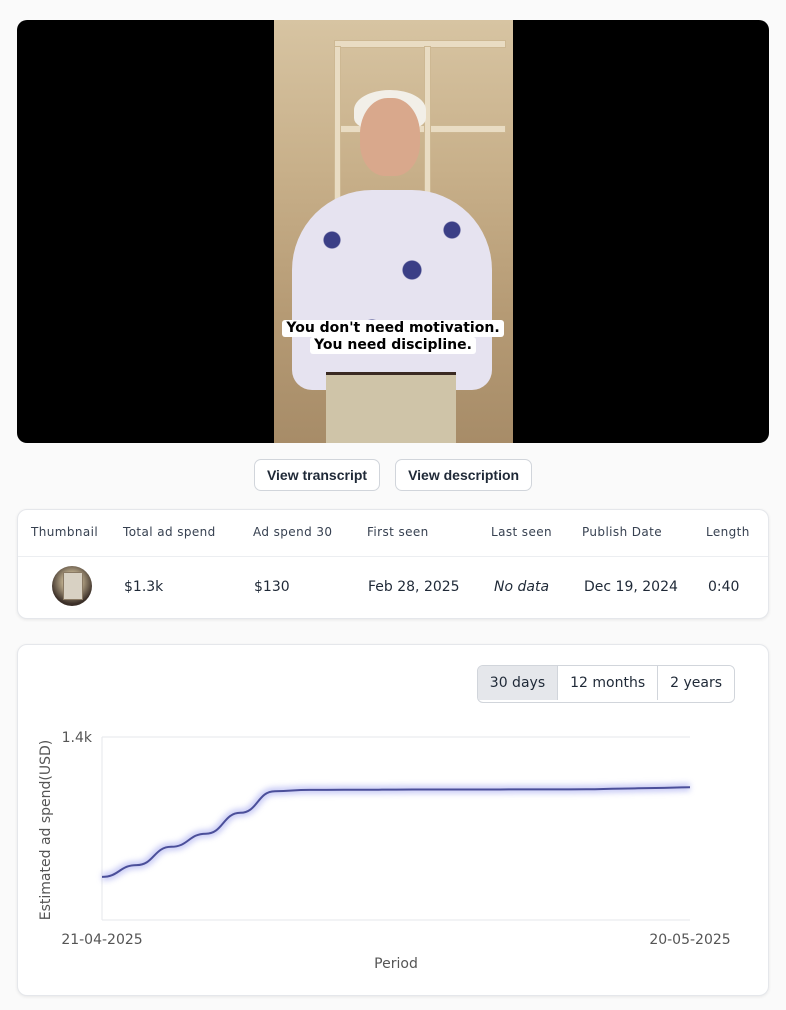  I want to click on publish-date-value: Dec 19, 2024, so click(631, 587).